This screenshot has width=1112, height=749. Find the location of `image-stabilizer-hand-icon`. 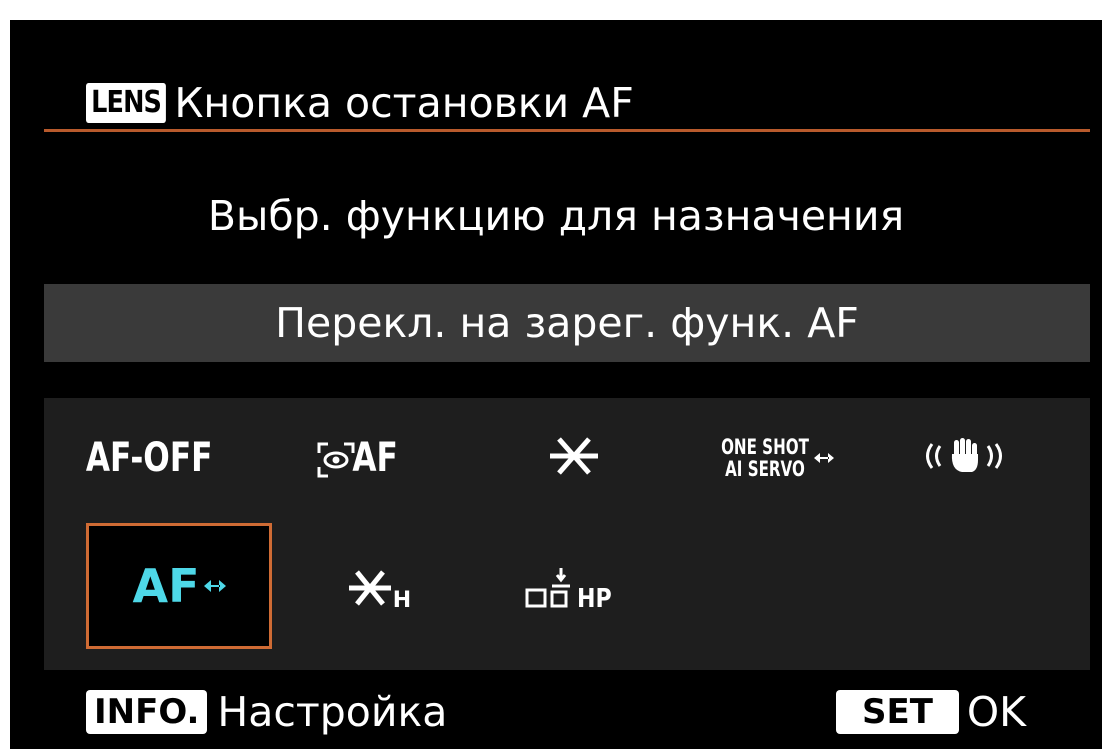

image-stabilizer-hand-icon is located at coordinates (964, 458).